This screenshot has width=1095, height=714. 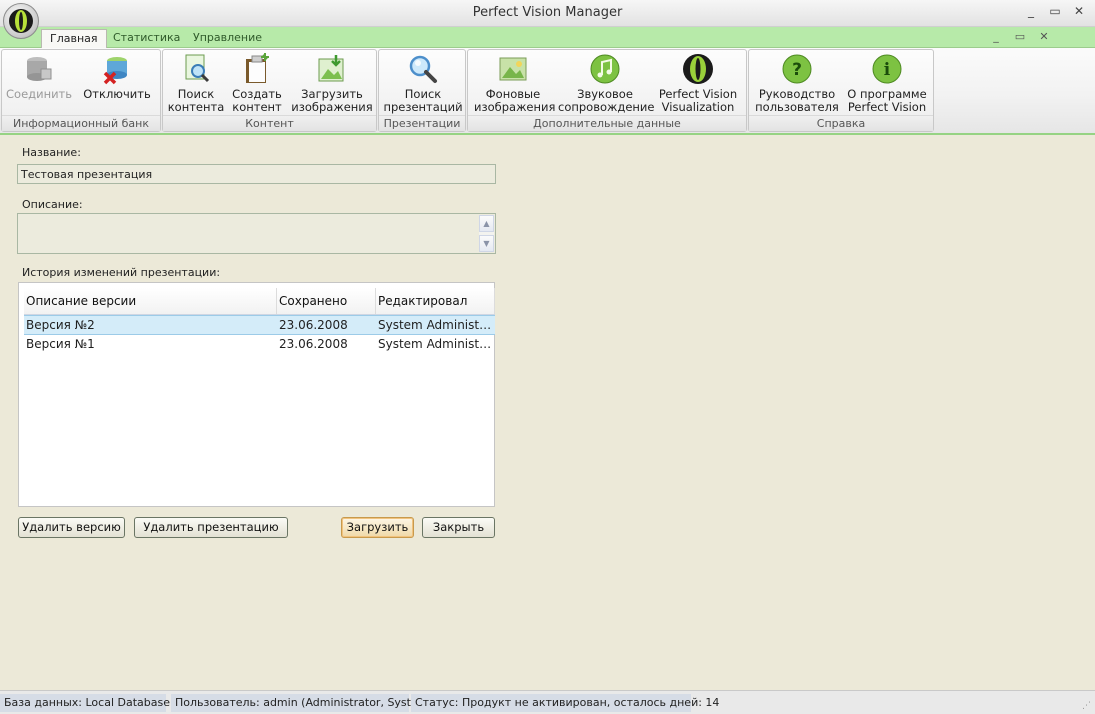 What do you see at coordinates (51, 152) in the screenshot?
I see `name-label: Название:` at bounding box center [51, 152].